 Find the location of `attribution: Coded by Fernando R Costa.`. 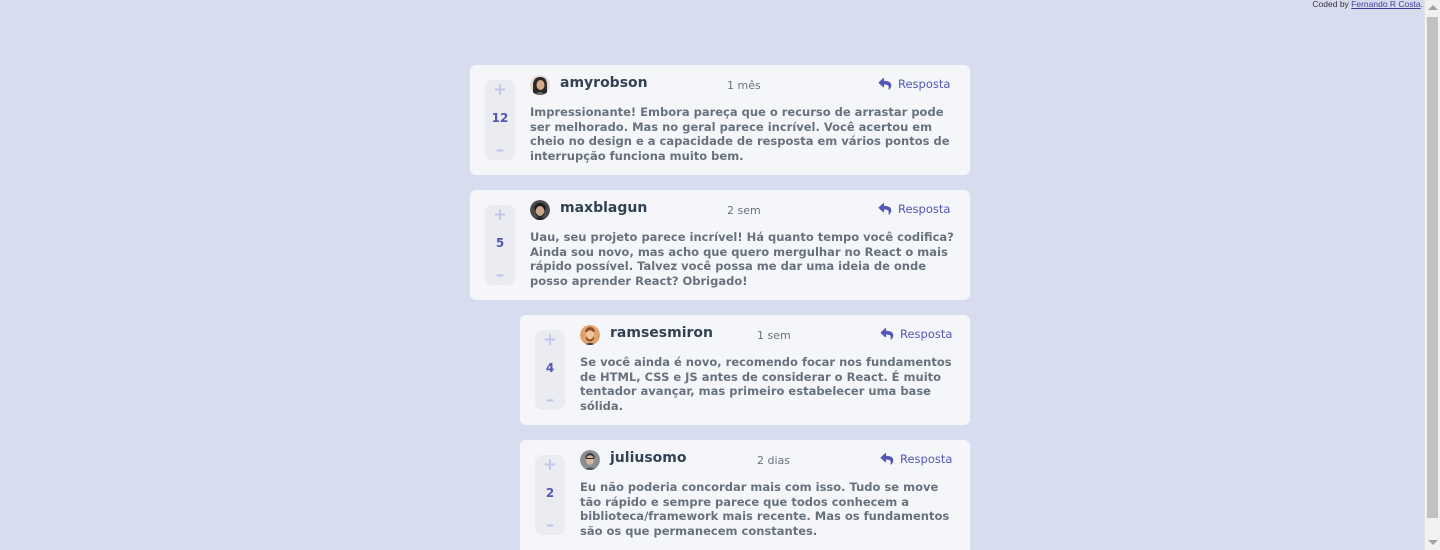

attribution: Coded by Fernando R Costa. is located at coordinates (1367, 4).